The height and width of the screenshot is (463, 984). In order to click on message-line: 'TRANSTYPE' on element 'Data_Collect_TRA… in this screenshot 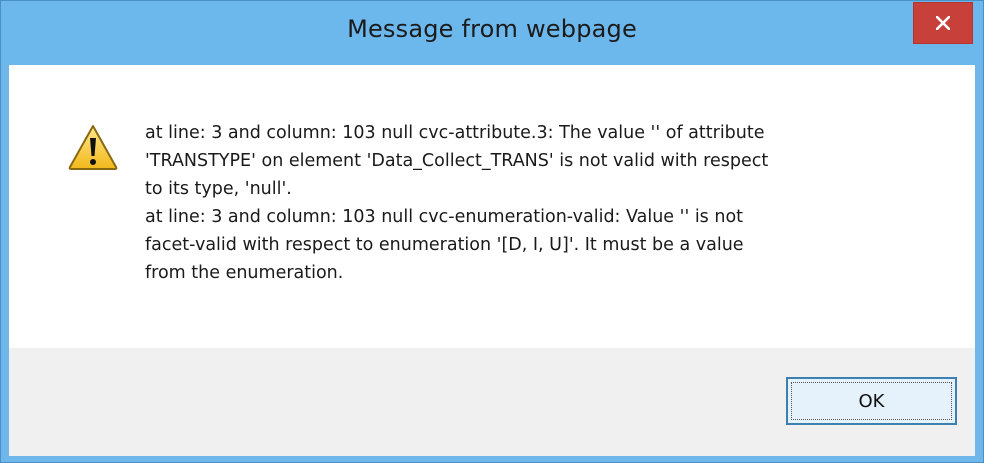, I will do `click(457, 161)`.